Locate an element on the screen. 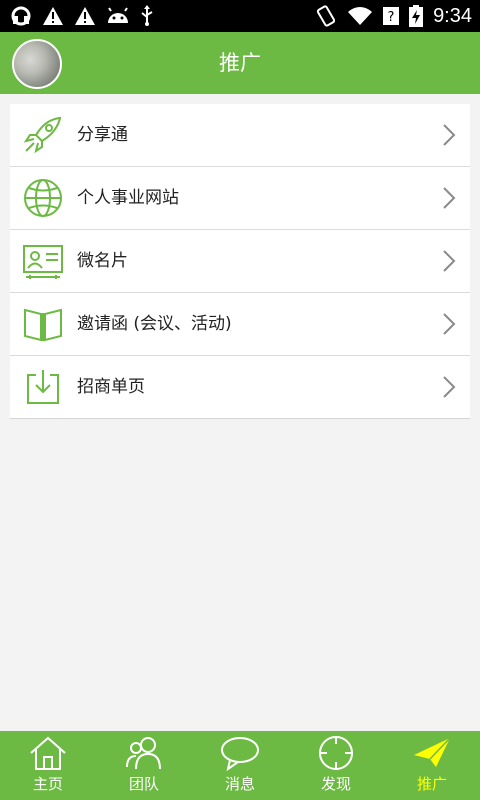 This screenshot has width=480, height=800. signal-unknown-icon: ? is located at coordinates (391, 16).